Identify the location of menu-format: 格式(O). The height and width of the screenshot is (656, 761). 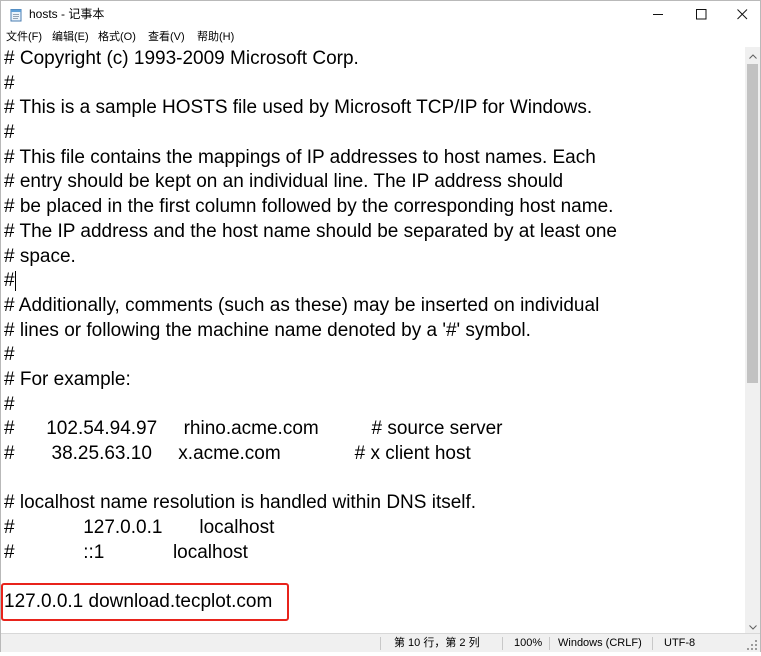
(117, 37).